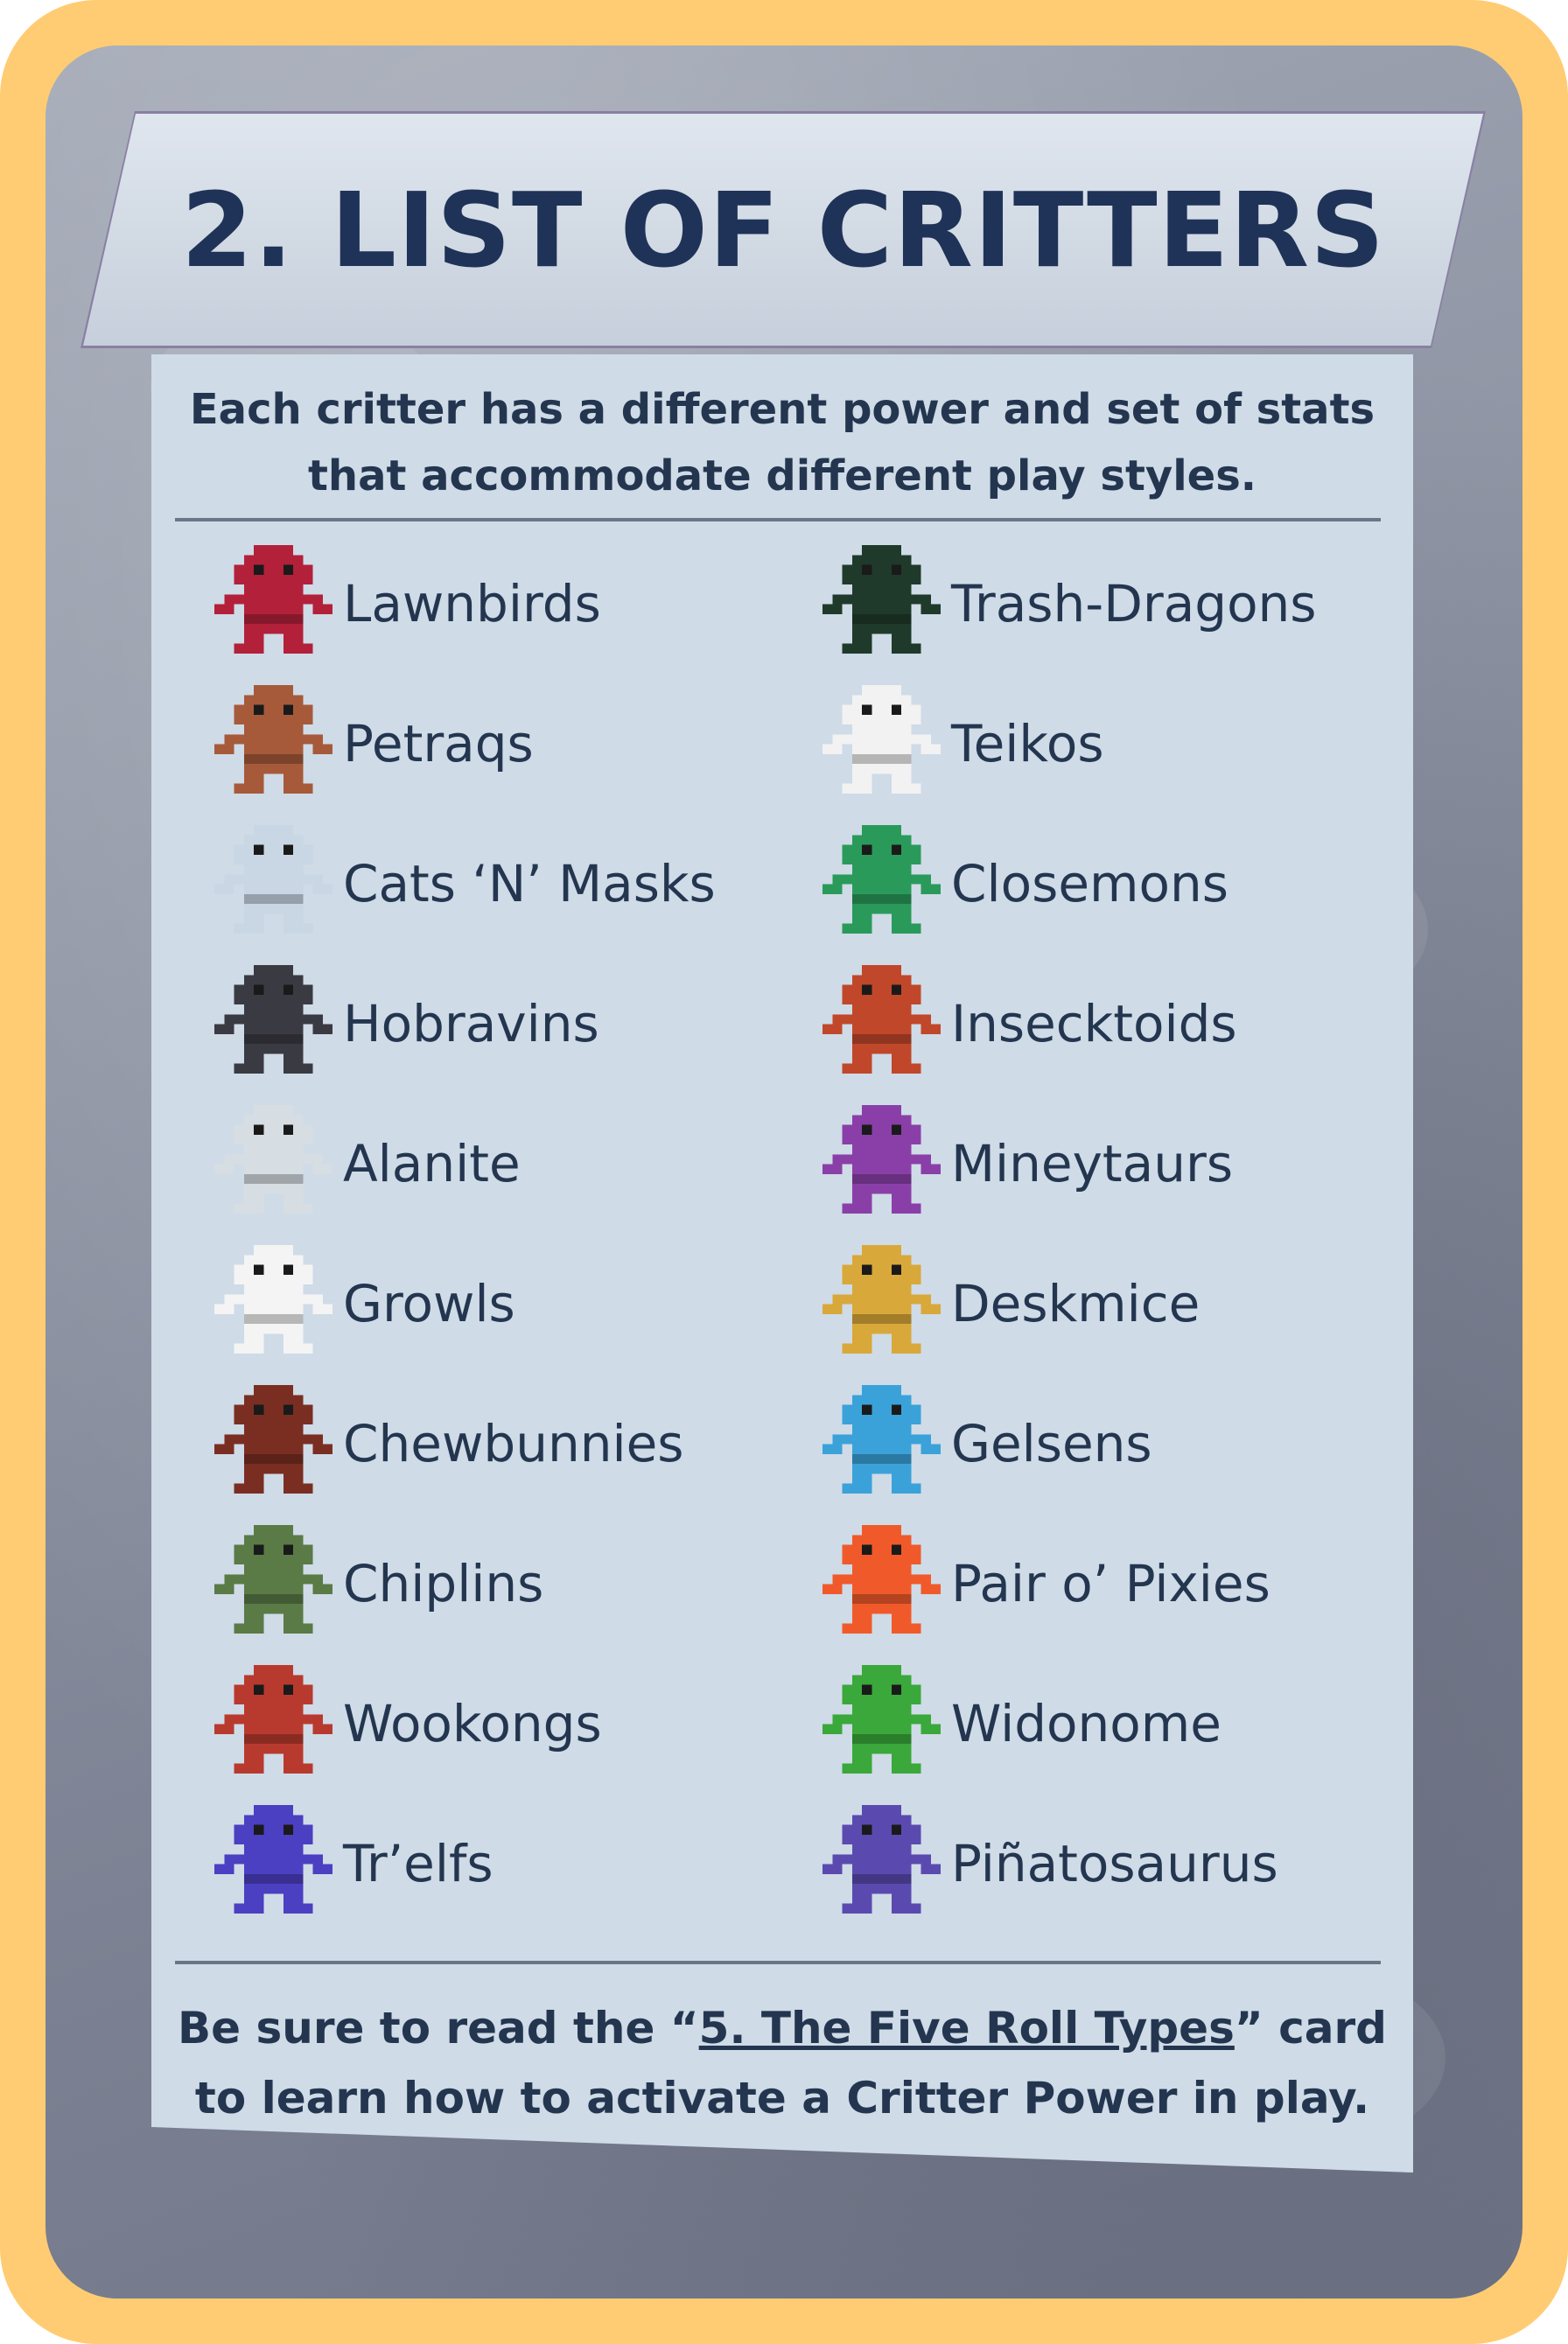 The image size is (1568, 2344). I want to click on critter-name: Deskmice, so click(1075, 1303).